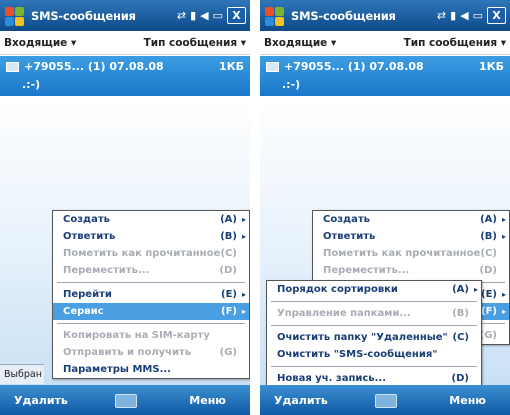 The image size is (510, 415). What do you see at coordinates (346, 219) in the screenshot?
I see `menu-item-label: Создать` at bounding box center [346, 219].